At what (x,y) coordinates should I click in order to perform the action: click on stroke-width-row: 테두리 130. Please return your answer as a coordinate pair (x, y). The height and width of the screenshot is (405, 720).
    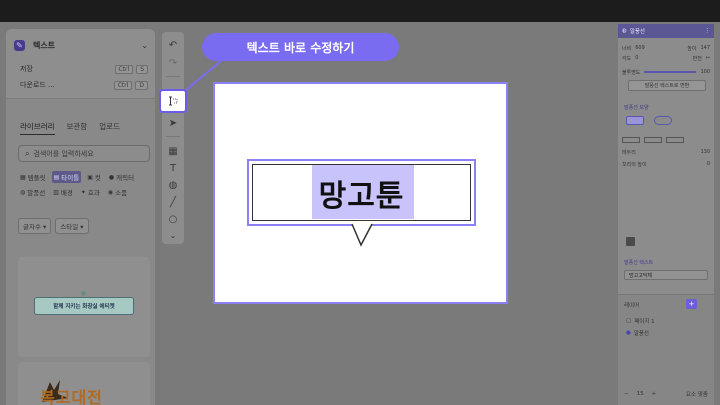
    Looking at the image, I should click on (666, 152).